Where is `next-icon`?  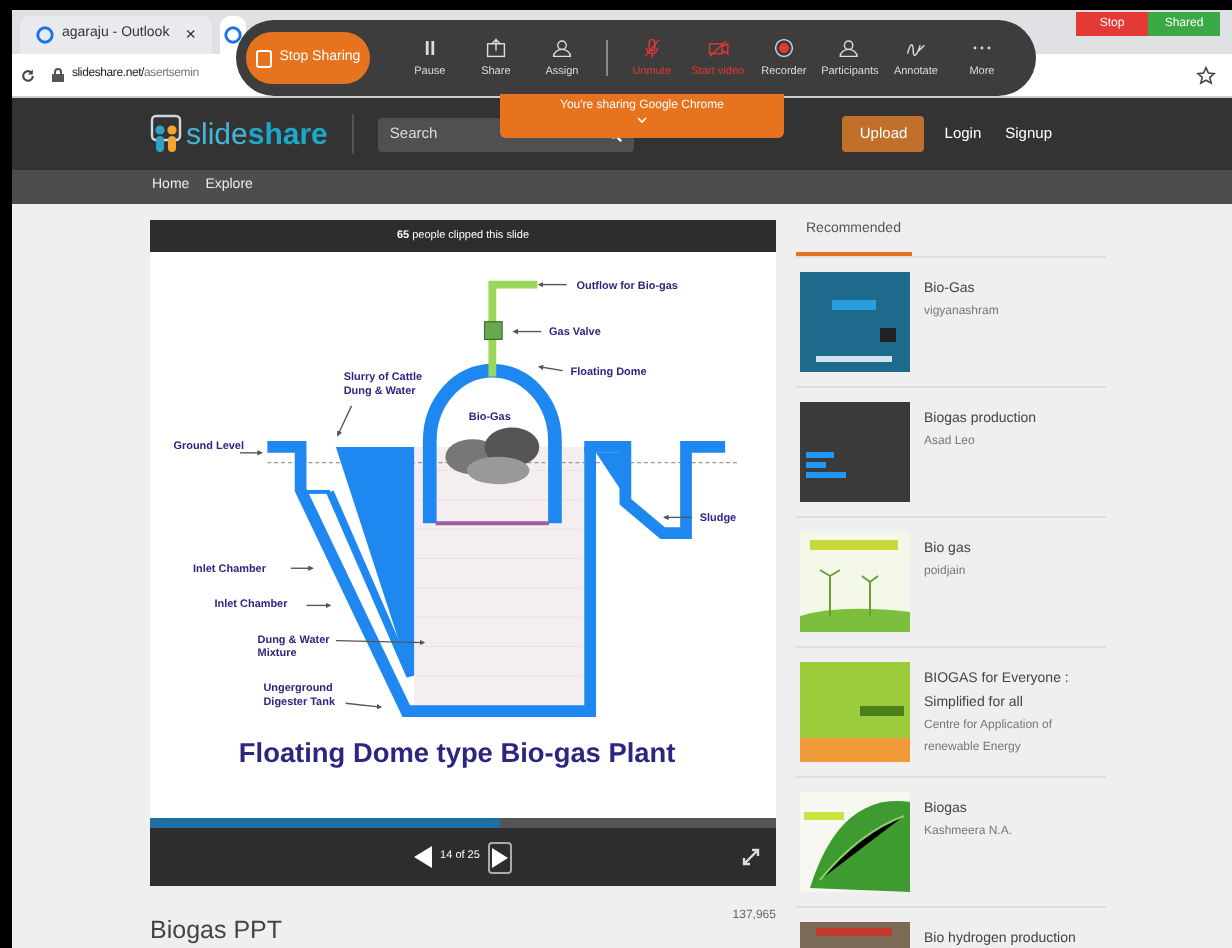 next-icon is located at coordinates (499, 857).